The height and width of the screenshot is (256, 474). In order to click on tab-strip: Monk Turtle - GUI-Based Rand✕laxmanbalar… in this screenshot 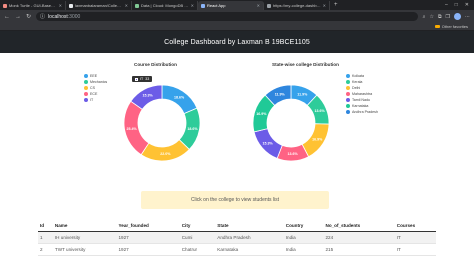, I will do `click(237, 5)`.